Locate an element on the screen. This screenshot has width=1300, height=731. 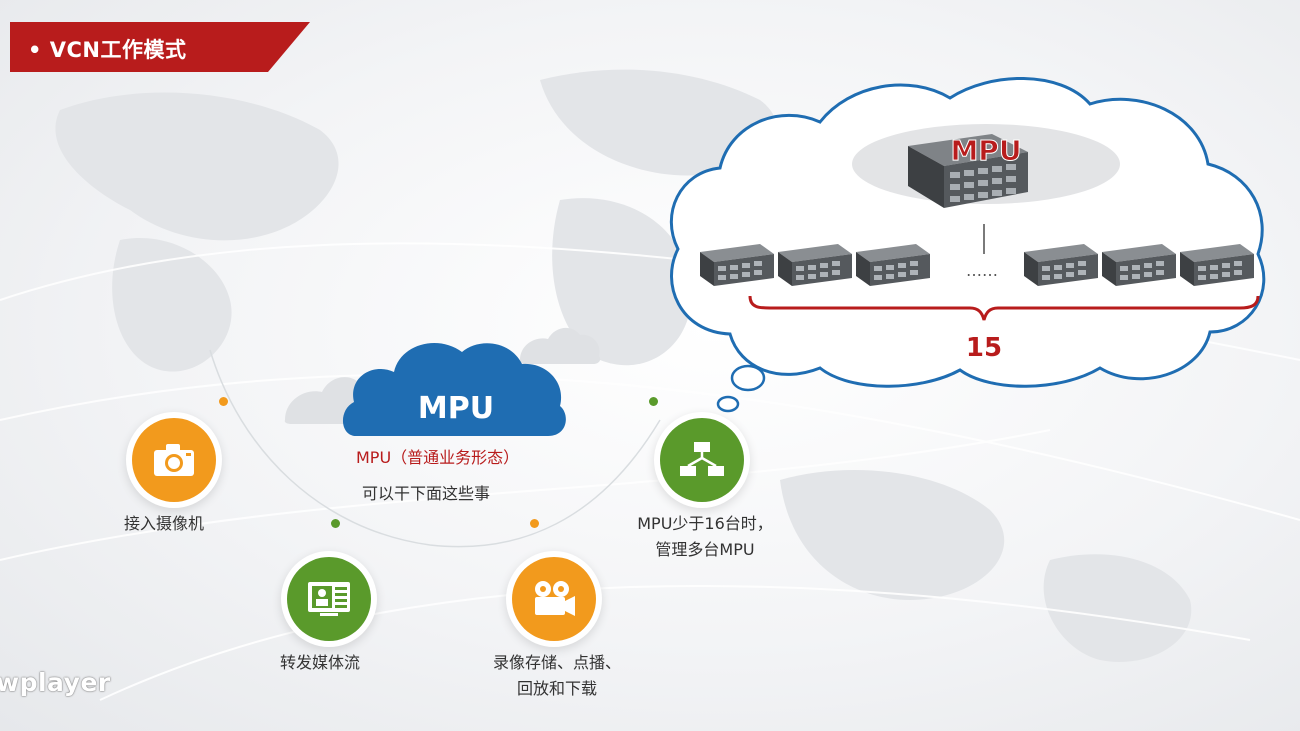
mpu-cloud-title: MPU is located at coordinates (456, 408).